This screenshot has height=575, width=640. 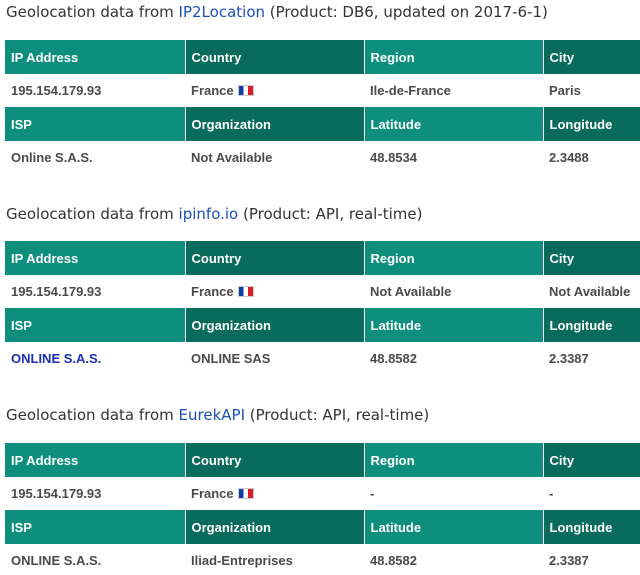 What do you see at coordinates (56, 560) in the screenshot?
I see `isp-value: ONLINE S.A.S.` at bounding box center [56, 560].